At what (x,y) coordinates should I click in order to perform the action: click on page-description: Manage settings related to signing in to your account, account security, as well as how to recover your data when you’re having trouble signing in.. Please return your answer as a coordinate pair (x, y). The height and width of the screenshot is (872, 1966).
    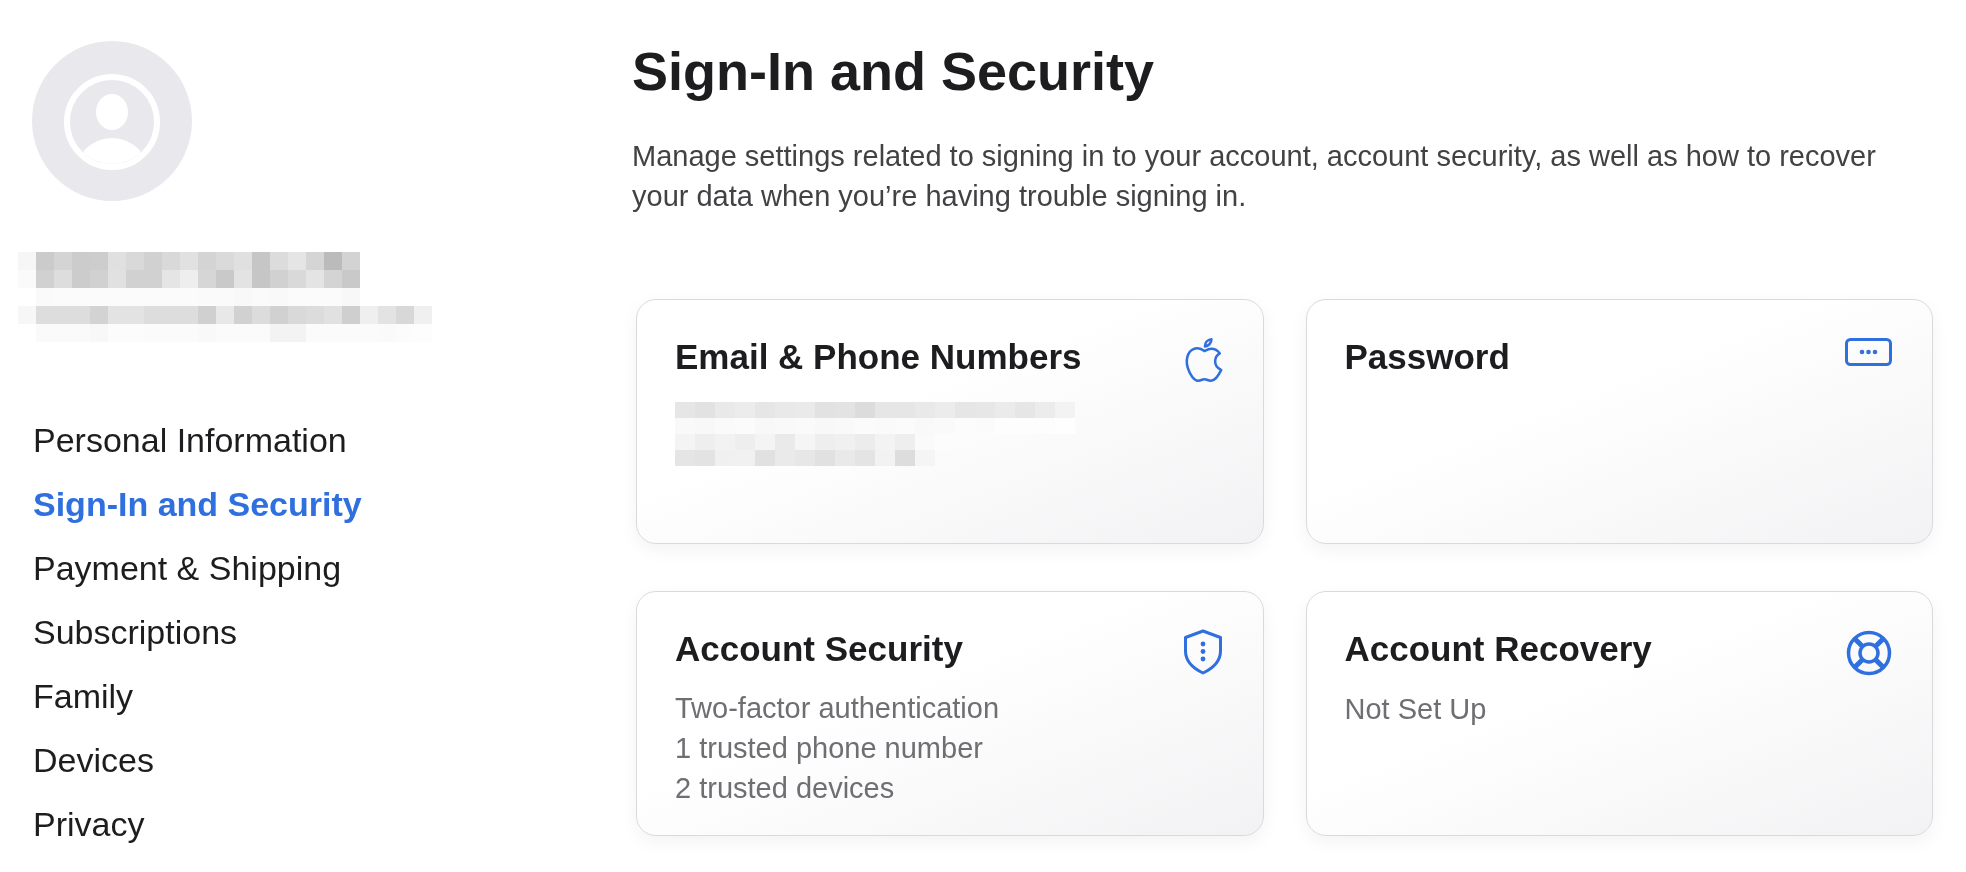
    Looking at the image, I should click on (1254, 177).